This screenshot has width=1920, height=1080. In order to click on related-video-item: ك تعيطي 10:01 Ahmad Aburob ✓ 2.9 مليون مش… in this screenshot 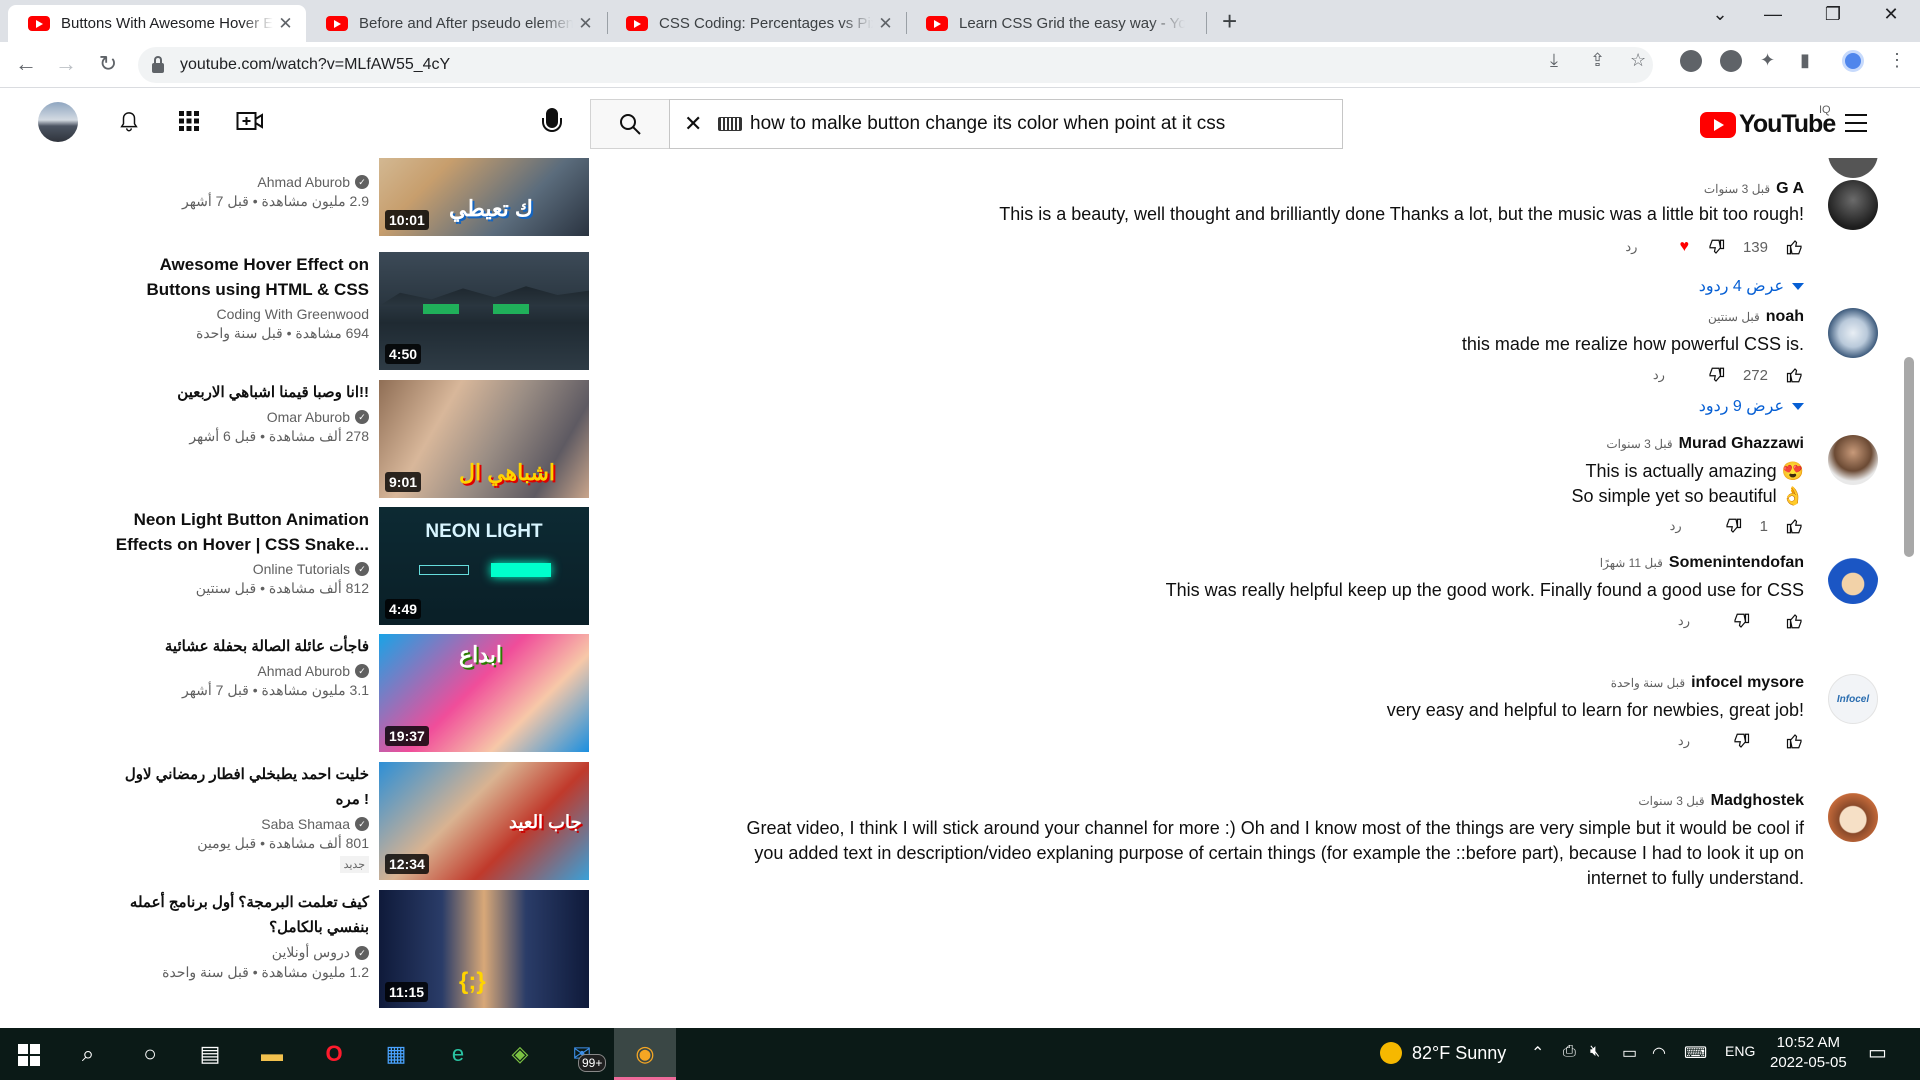, I will do `click(300, 198)`.